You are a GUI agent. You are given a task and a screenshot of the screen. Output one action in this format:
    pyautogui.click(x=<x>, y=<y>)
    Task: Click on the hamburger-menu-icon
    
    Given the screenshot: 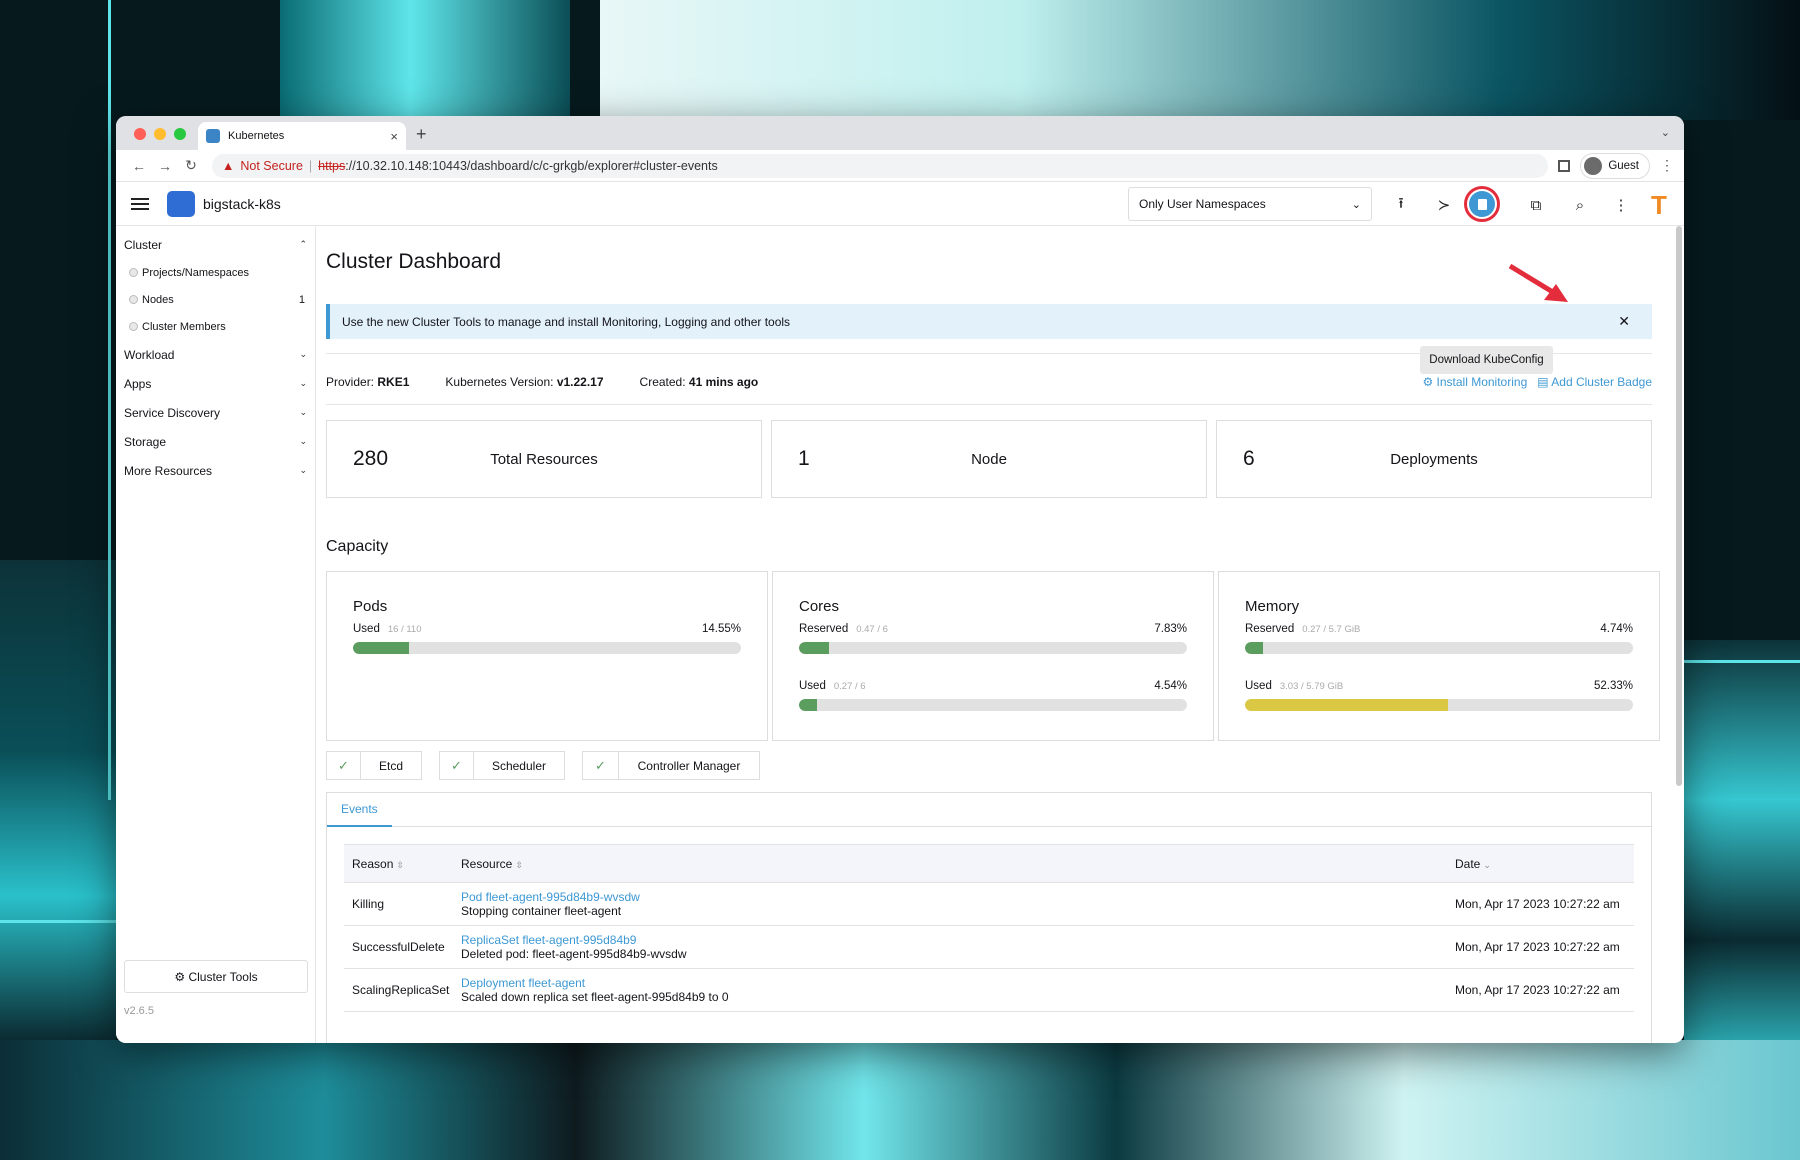 What is the action you would take?
    pyautogui.click(x=140, y=203)
    